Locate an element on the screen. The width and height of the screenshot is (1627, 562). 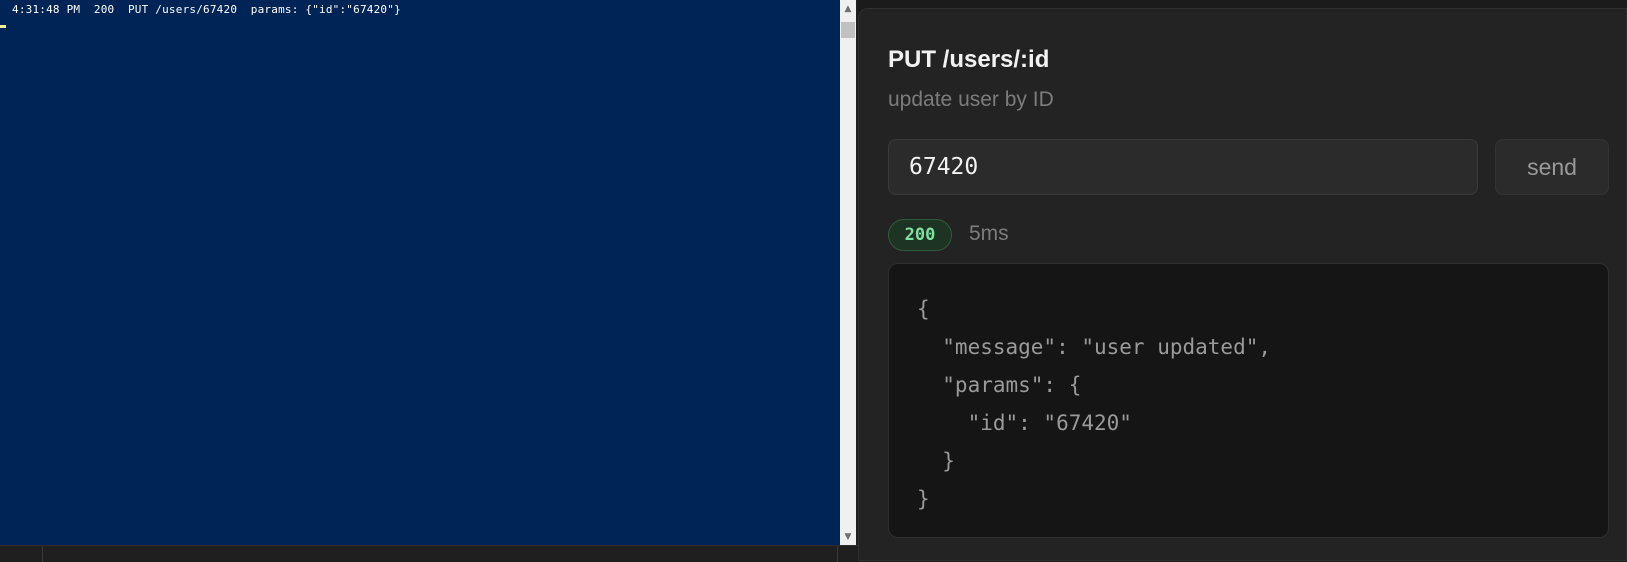
scroll-up-icon: ▲ is located at coordinates (848, 8).